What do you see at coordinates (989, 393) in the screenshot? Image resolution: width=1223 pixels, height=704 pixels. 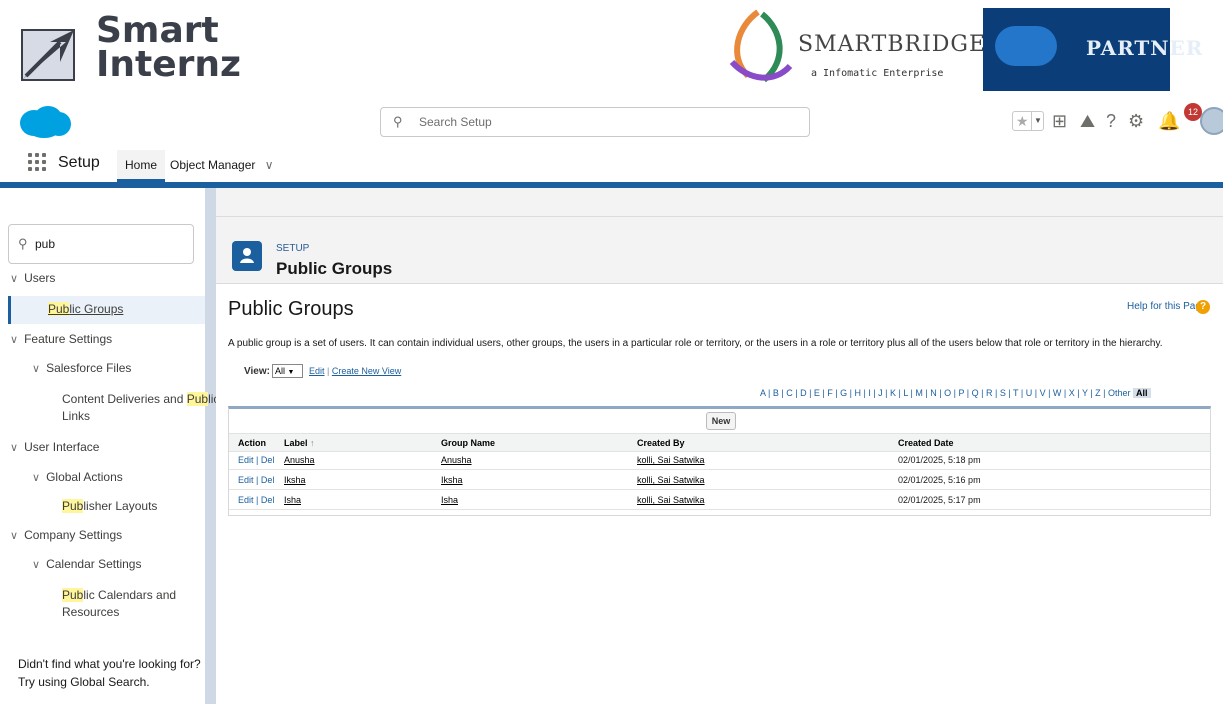 I see `alpha-letter: R` at bounding box center [989, 393].